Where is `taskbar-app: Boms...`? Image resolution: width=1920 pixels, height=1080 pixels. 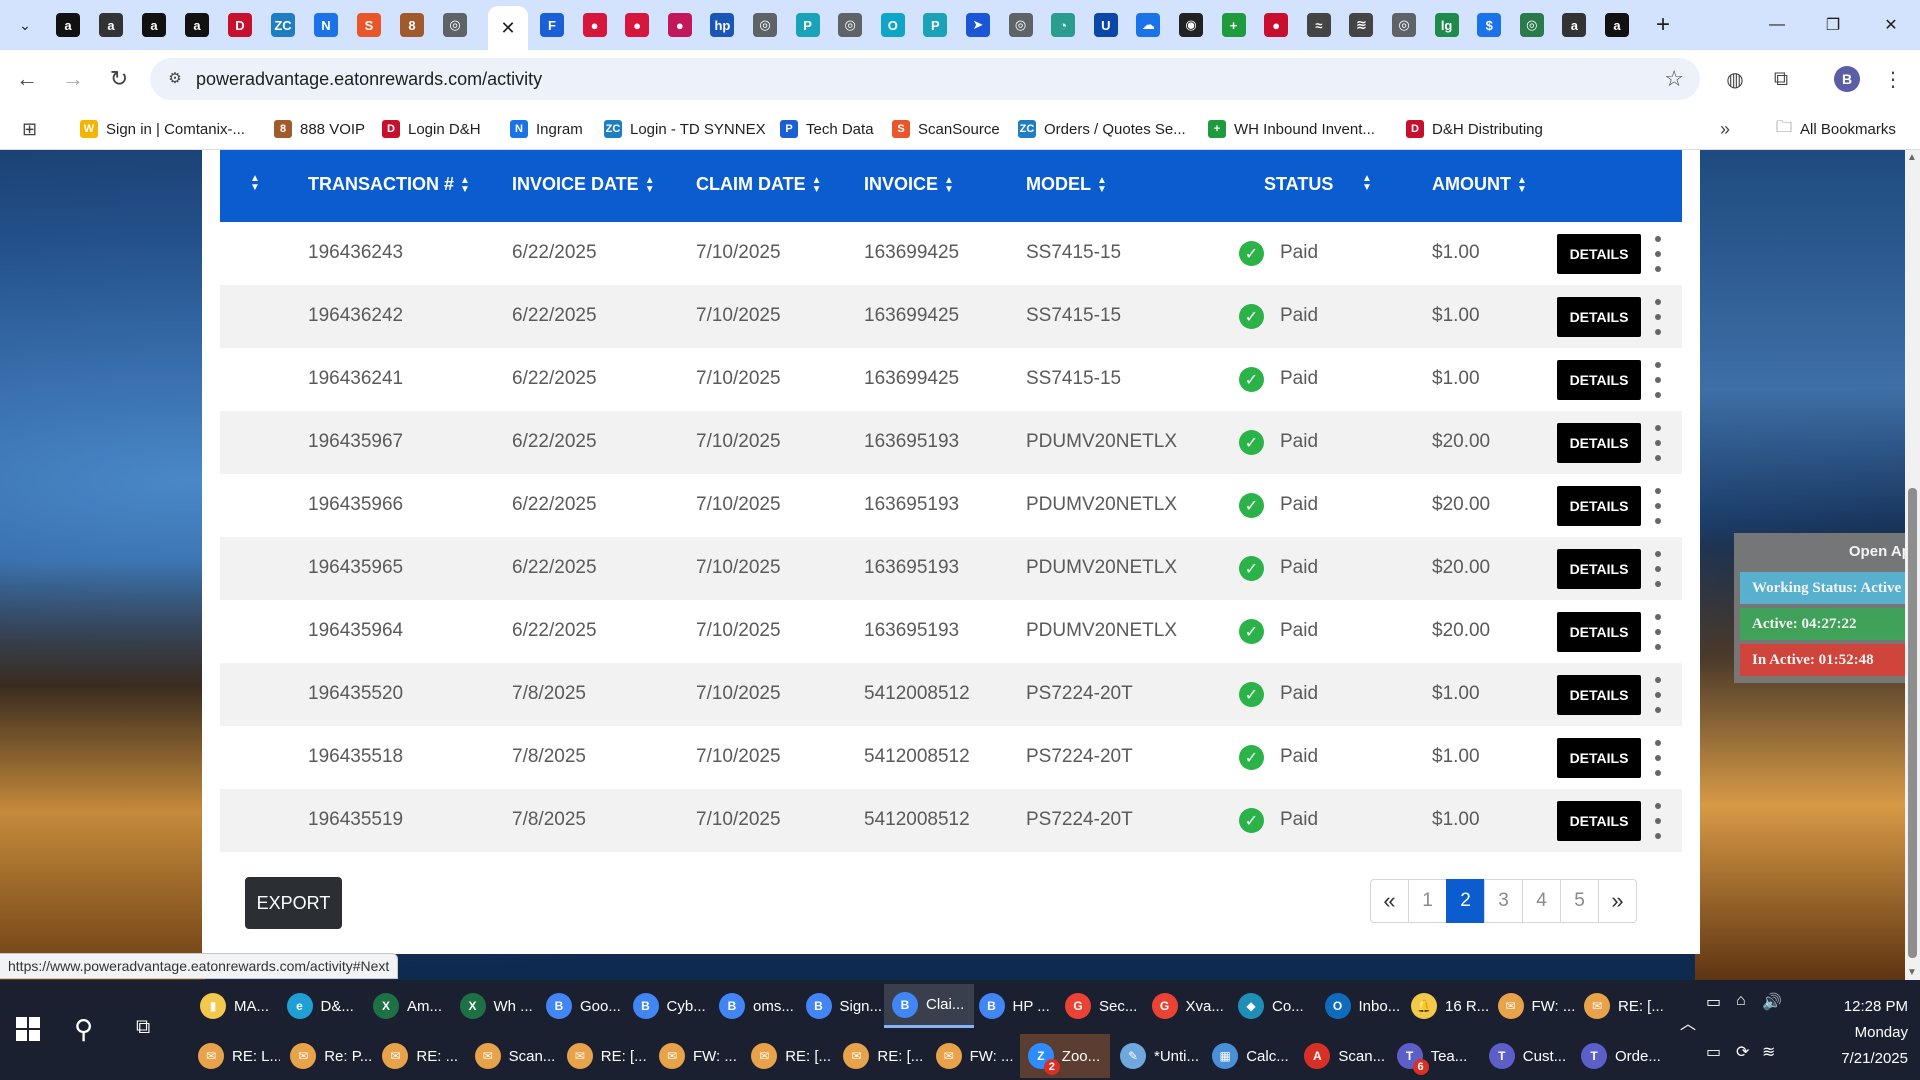 taskbar-app: Boms... is located at coordinates (756, 1006).